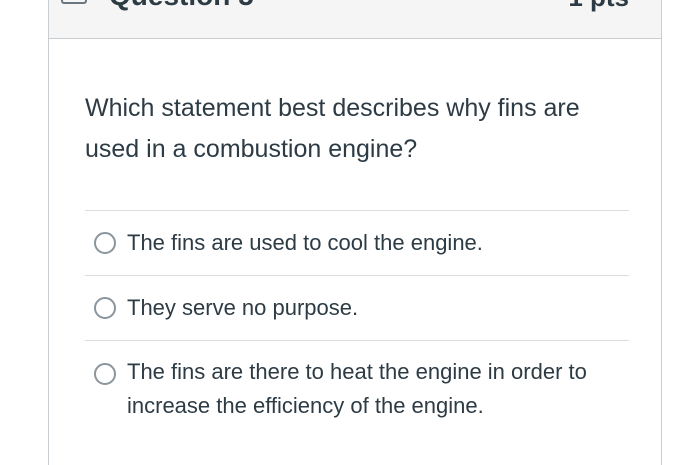  Describe the element at coordinates (74, 2) in the screenshot. I see `flag-icon` at that location.